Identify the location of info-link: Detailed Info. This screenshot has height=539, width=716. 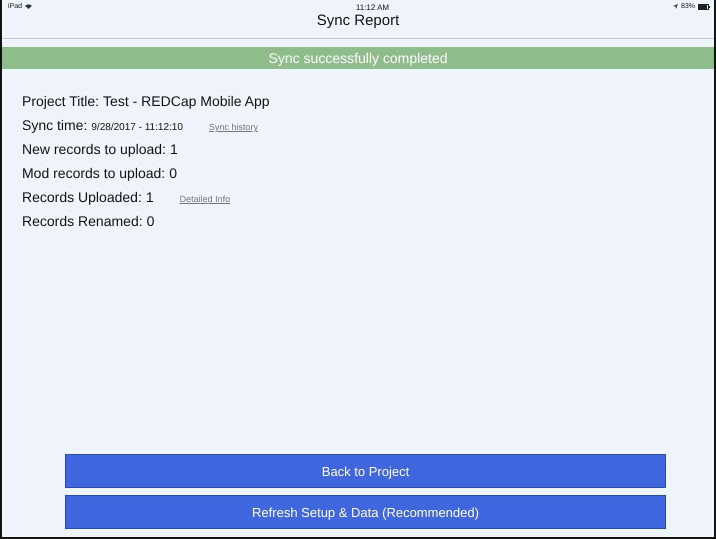
(205, 199).